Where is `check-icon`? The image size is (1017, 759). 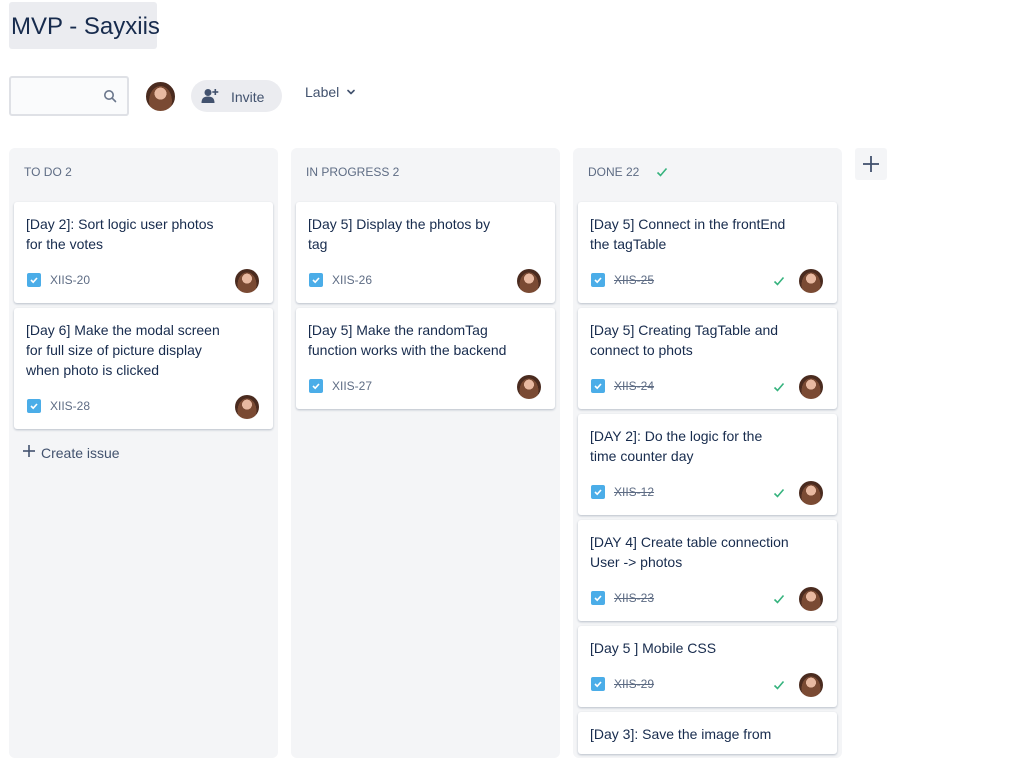 check-icon is located at coordinates (662, 172).